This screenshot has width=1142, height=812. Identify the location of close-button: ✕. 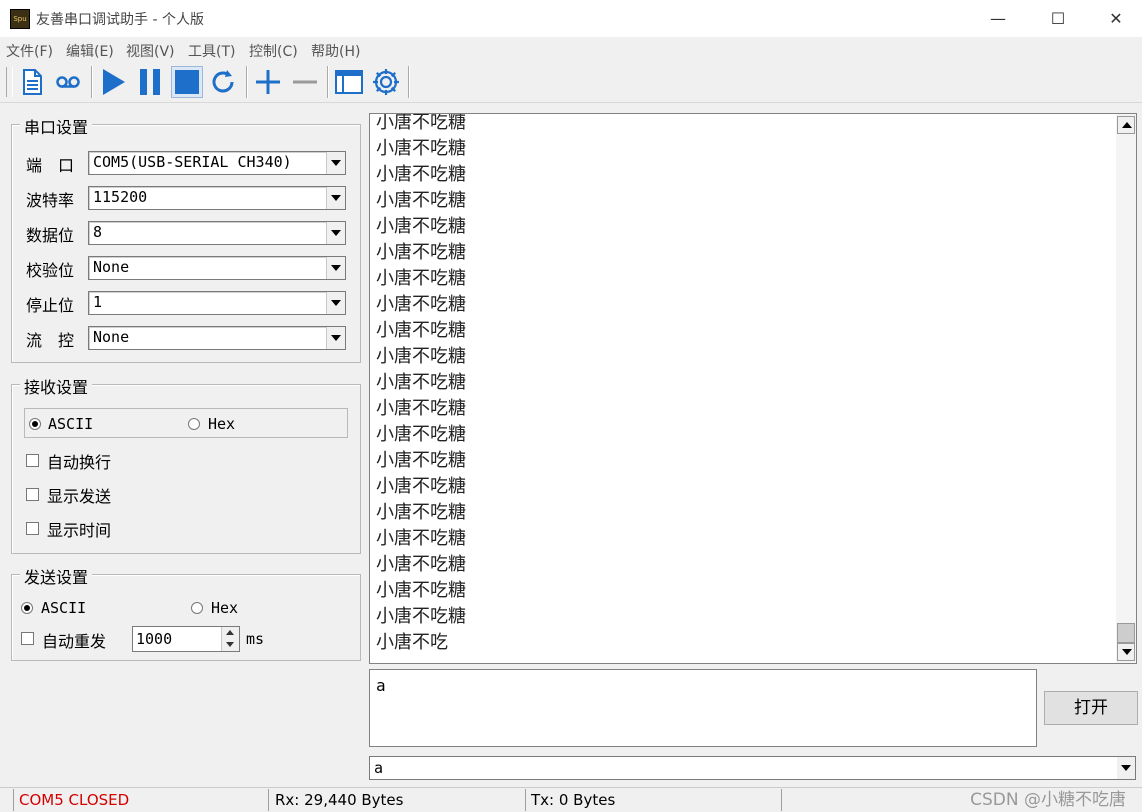
(1114, 18).